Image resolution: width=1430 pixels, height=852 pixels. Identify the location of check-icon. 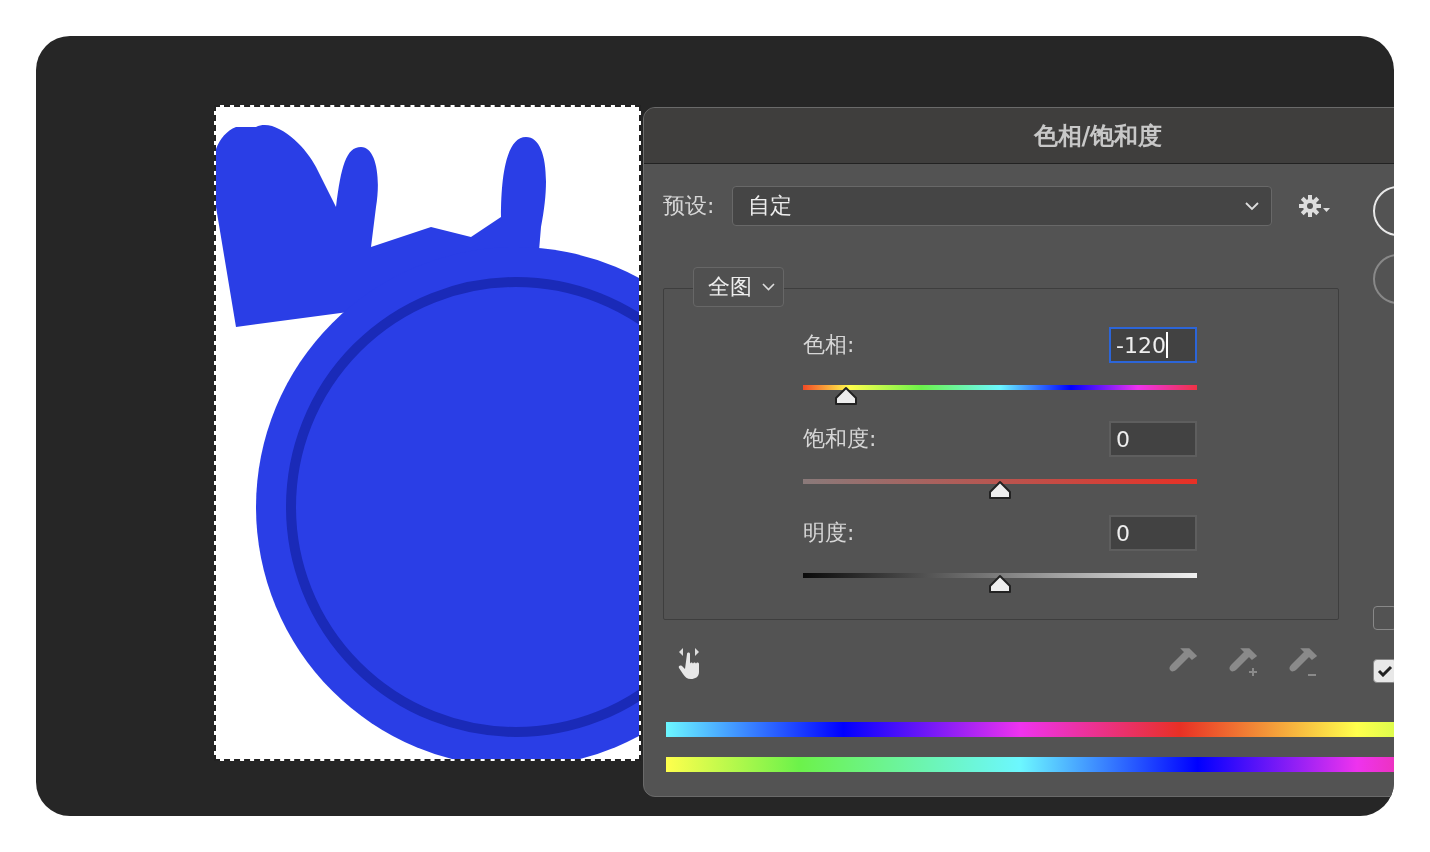
(1385, 671).